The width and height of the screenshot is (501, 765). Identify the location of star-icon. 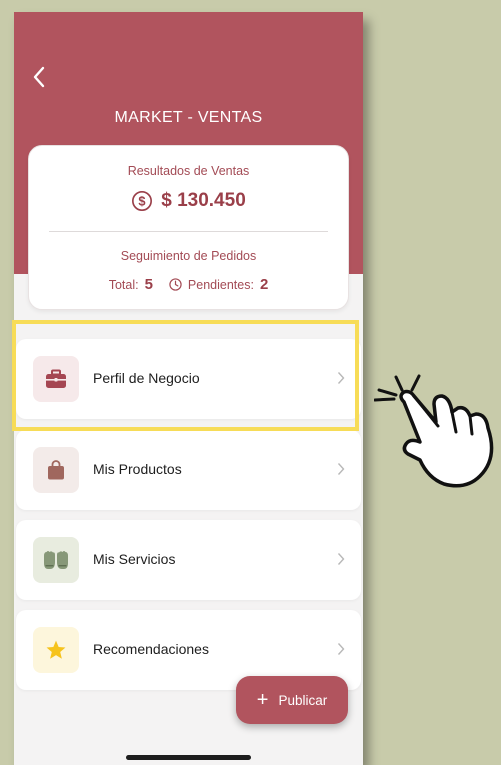
(56, 649).